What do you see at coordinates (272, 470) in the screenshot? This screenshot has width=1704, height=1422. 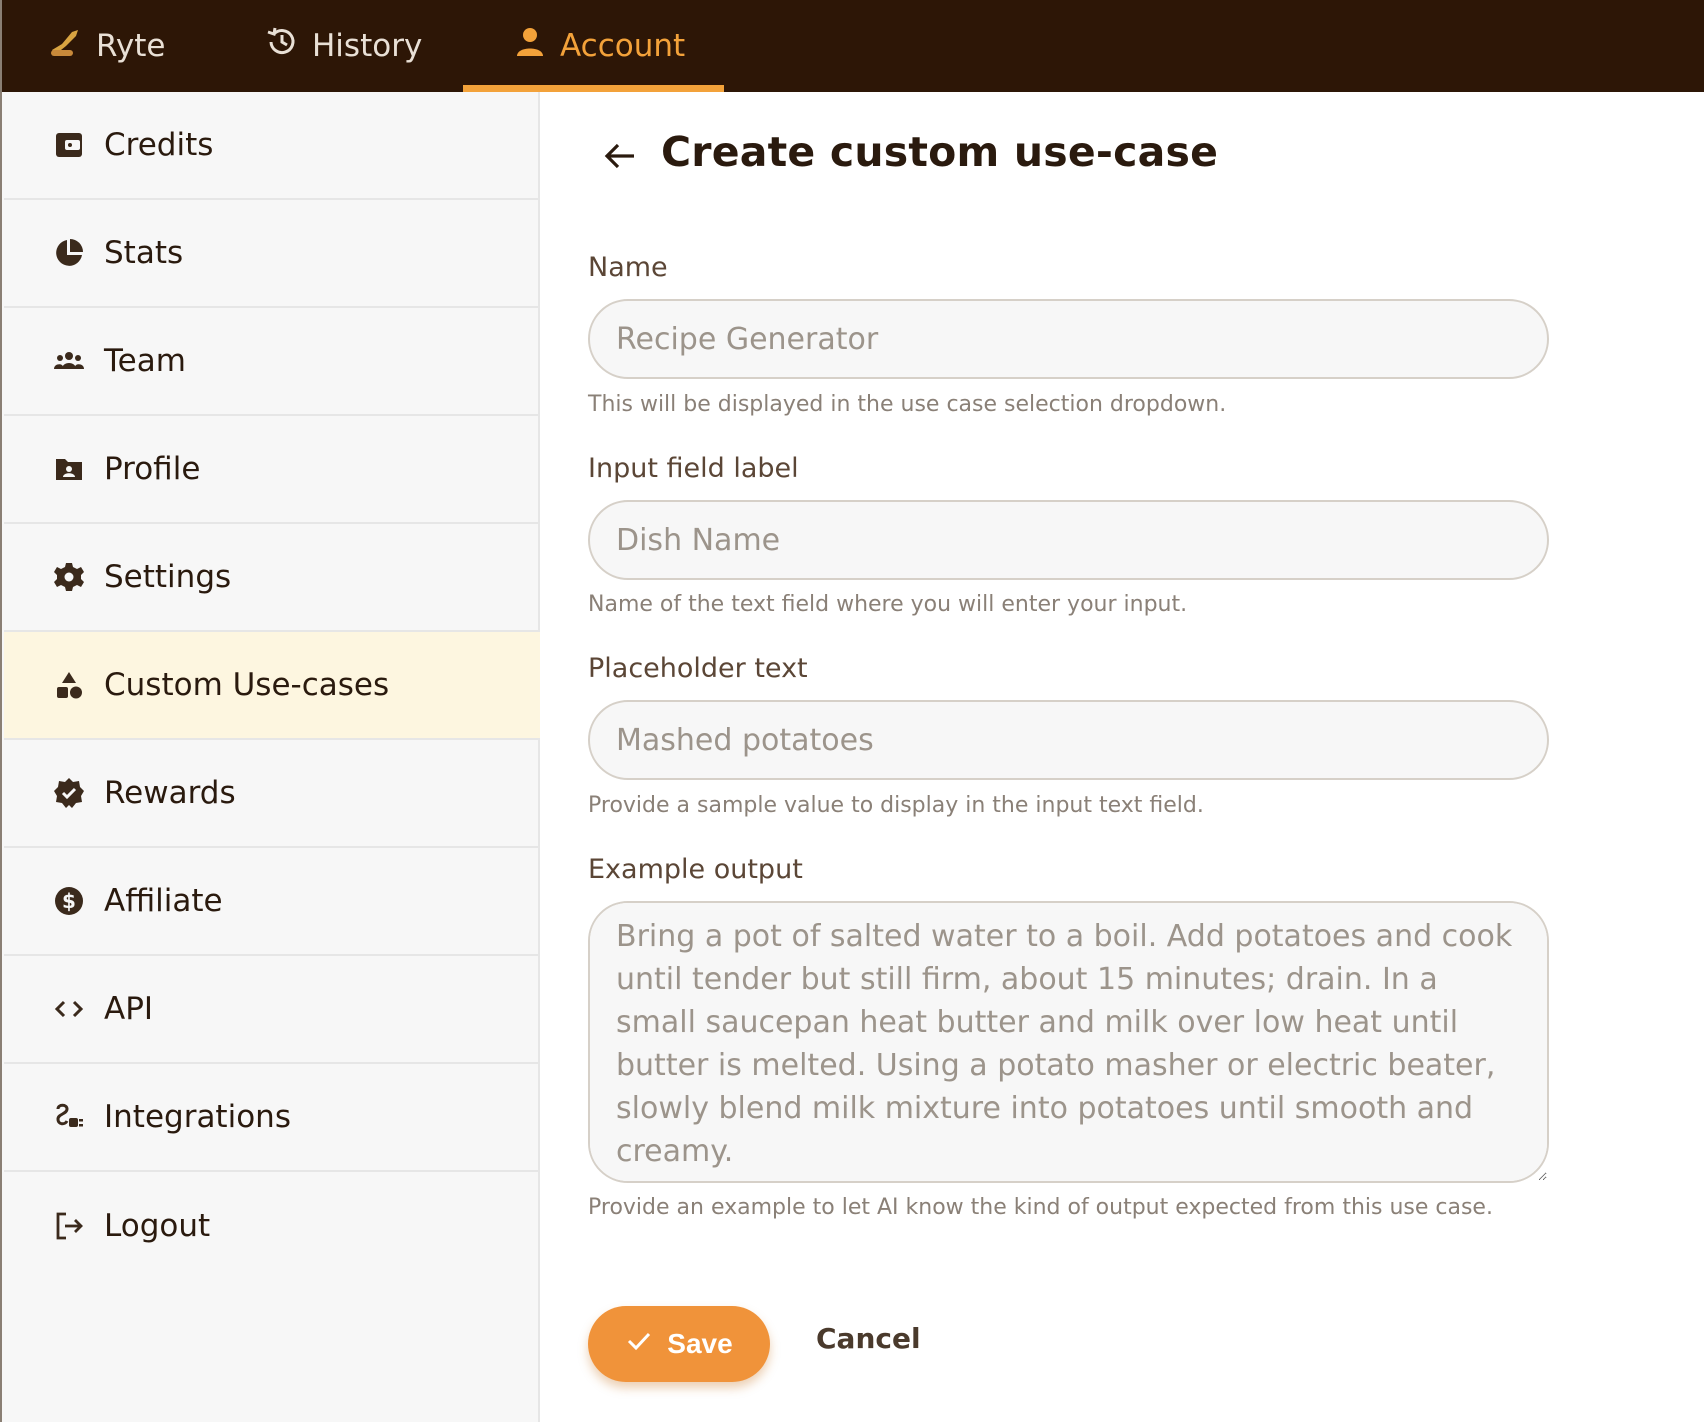 I see `sidebar-item-profile: Profile` at bounding box center [272, 470].